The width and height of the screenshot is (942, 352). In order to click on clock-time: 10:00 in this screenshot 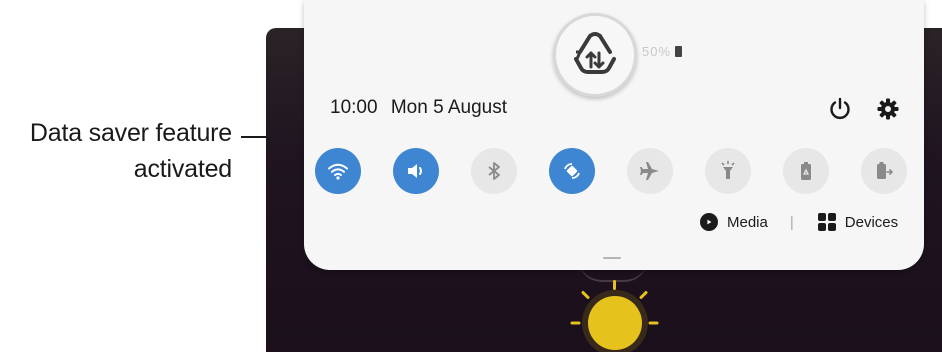, I will do `click(354, 107)`.